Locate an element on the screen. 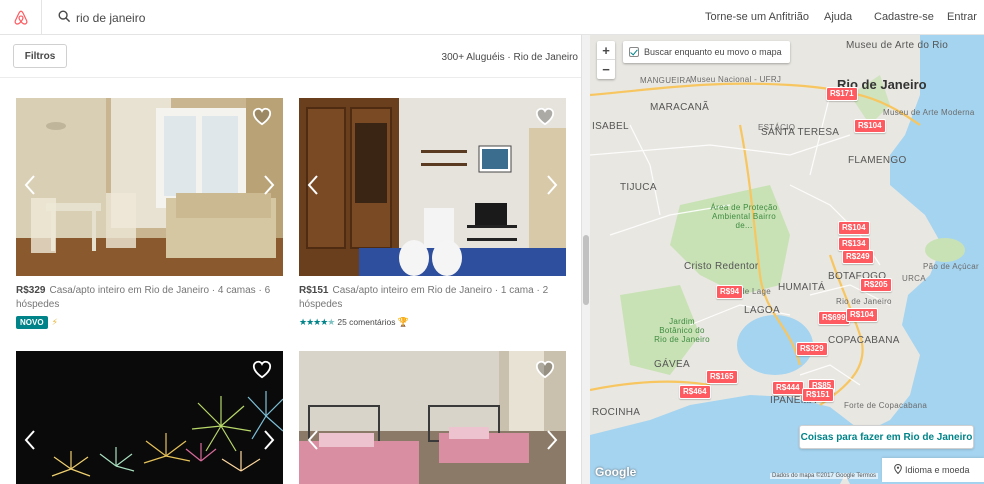  new-badge: NOVO is located at coordinates (32, 322).